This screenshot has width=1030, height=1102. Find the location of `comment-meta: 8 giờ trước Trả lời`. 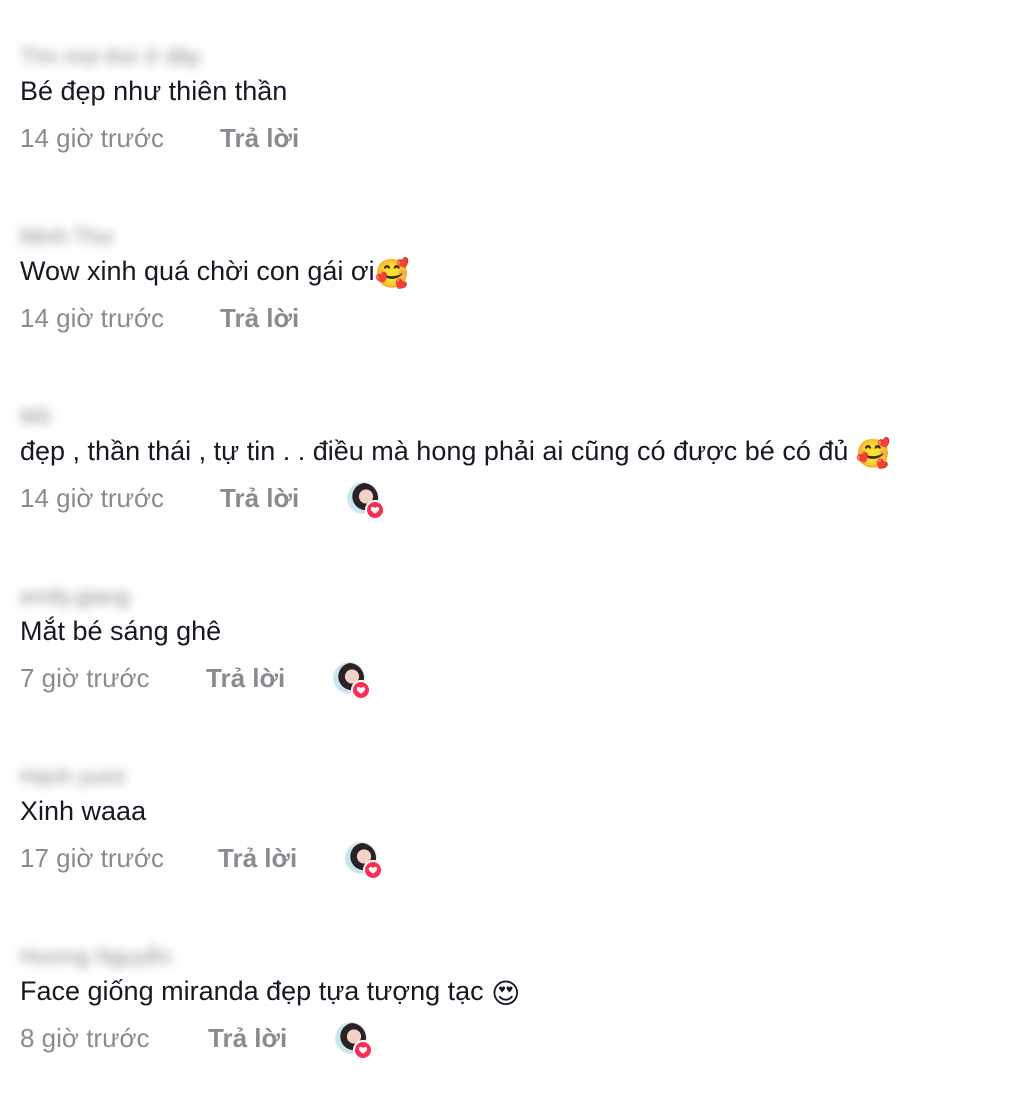

comment-meta: 8 giờ trước Trả lời is located at coordinates (197, 1040).